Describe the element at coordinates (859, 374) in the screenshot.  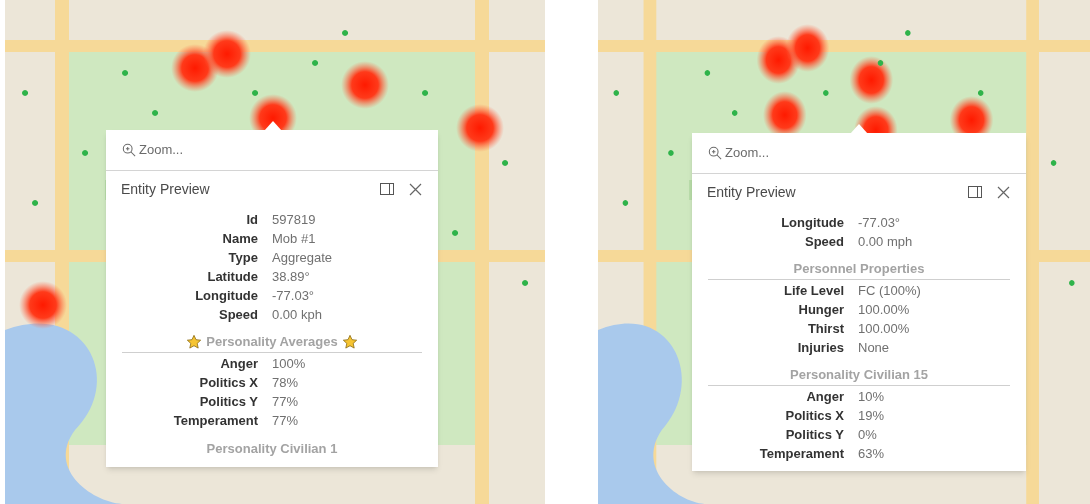
I see `section-heading: Personality Civilian 15` at that location.